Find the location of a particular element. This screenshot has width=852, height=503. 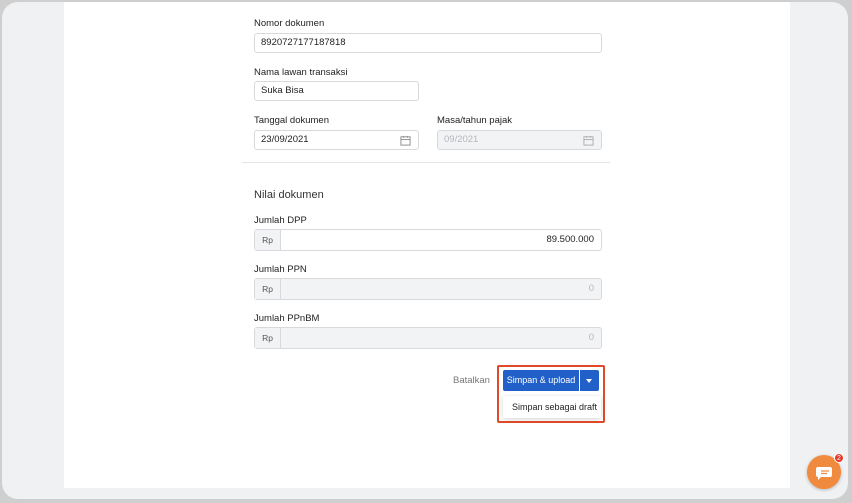

doc-date-input: 23/09/2021 is located at coordinates (336, 140).